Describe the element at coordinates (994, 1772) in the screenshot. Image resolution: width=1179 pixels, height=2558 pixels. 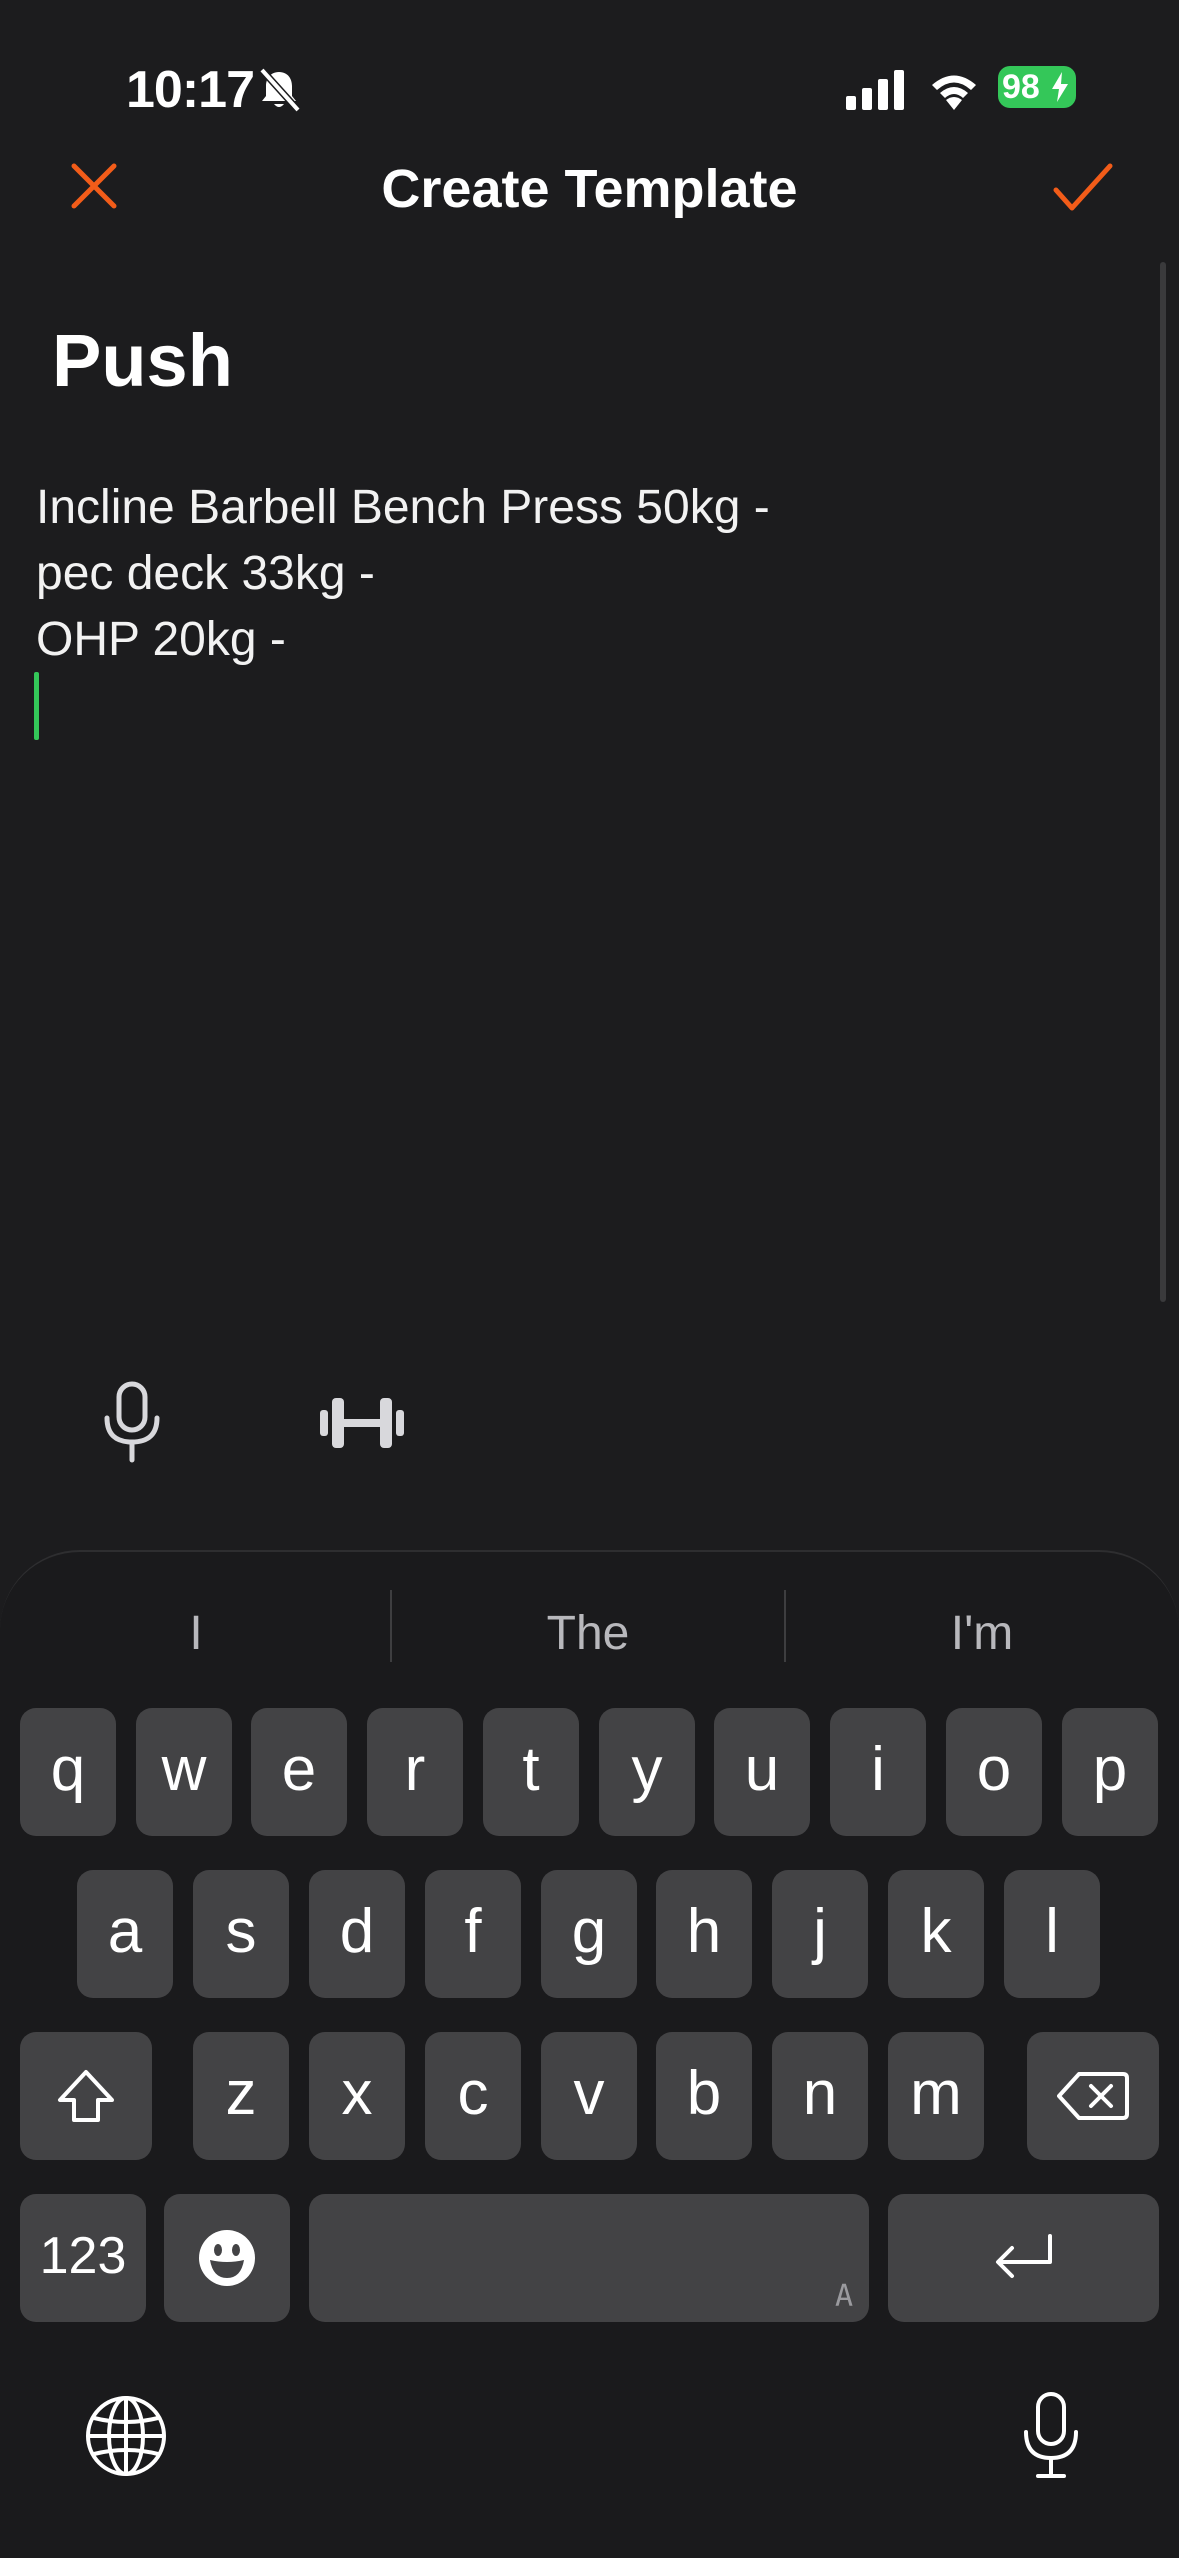
I see `key-o: o` at that location.